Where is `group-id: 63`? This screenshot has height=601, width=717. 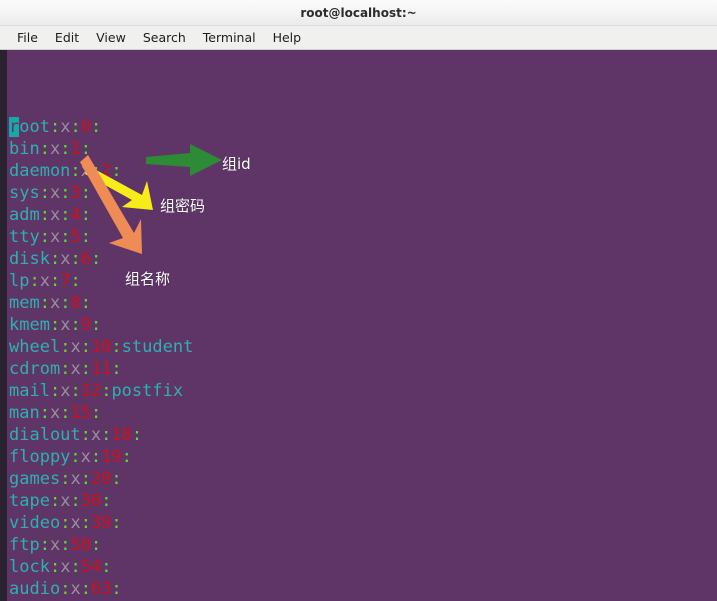
group-id: 63 is located at coordinates (101, 589).